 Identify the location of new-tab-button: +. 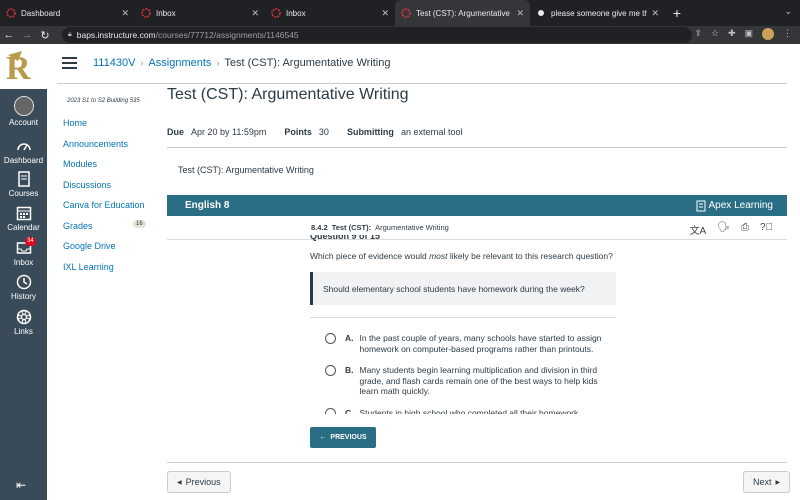
(677, 13).